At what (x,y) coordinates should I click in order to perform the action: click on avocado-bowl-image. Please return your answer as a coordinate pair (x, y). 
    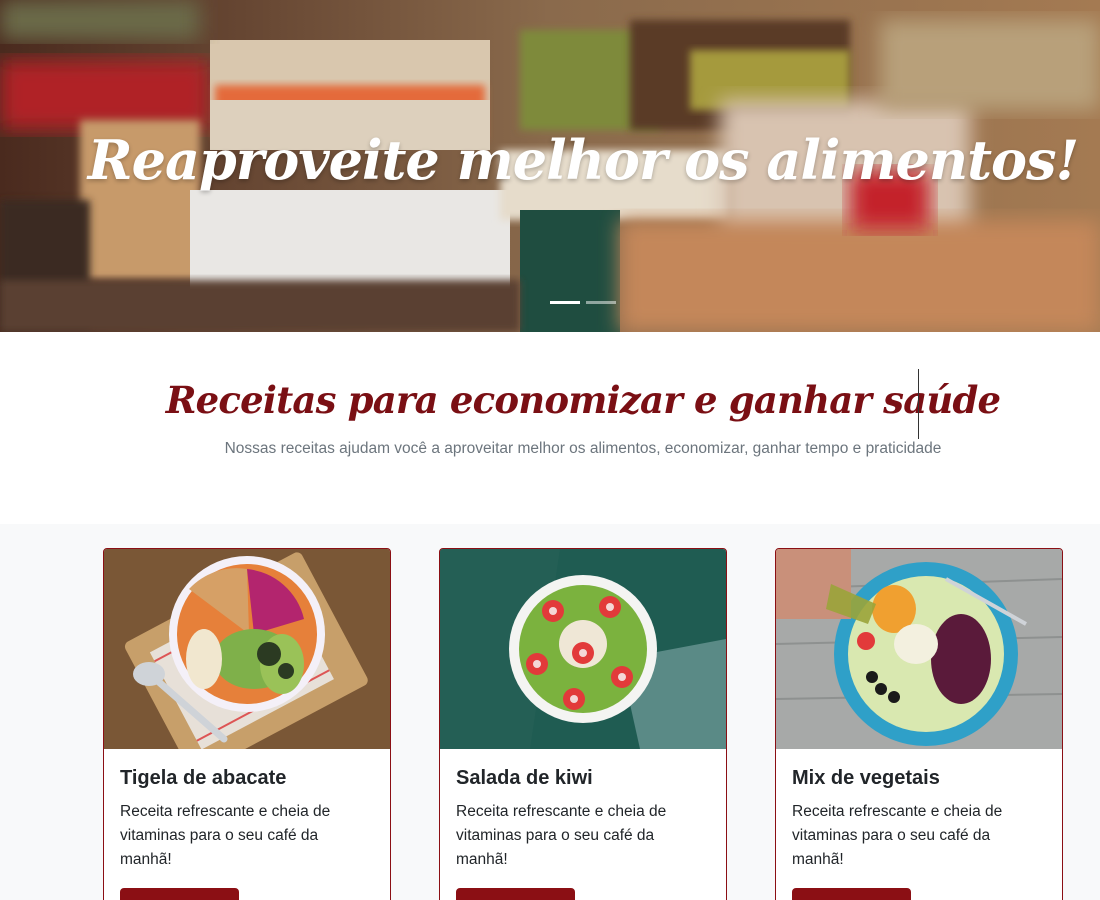
    Looking at the image, I should click on (247, 649).